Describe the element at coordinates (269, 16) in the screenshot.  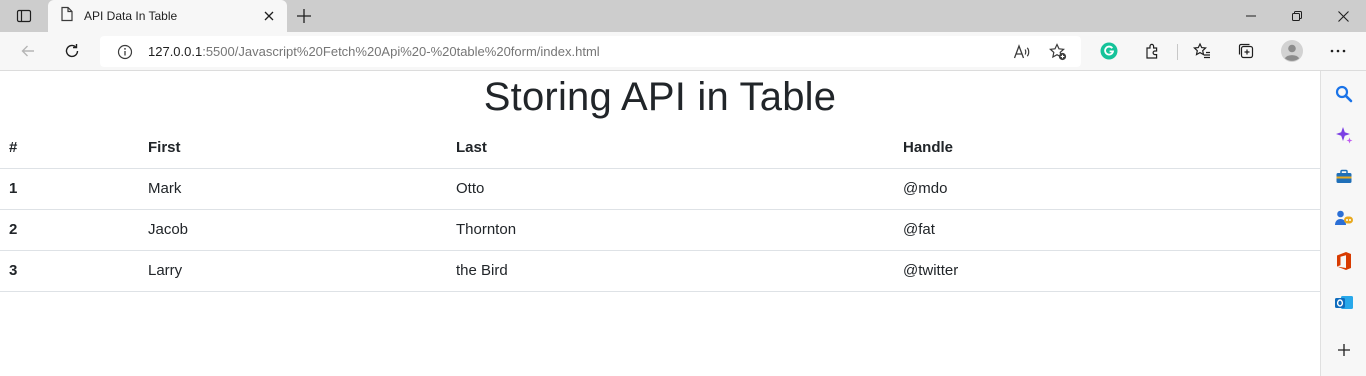
I see `tab-close-icon` at that location.